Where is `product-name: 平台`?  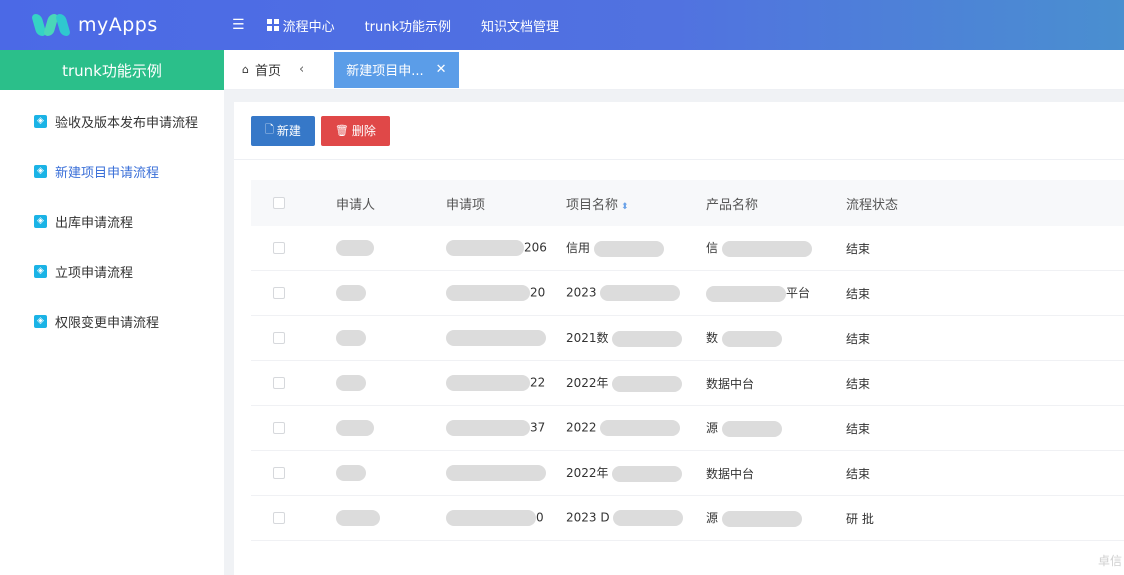 product-name: 平台 is located at coordinates (798, 293).